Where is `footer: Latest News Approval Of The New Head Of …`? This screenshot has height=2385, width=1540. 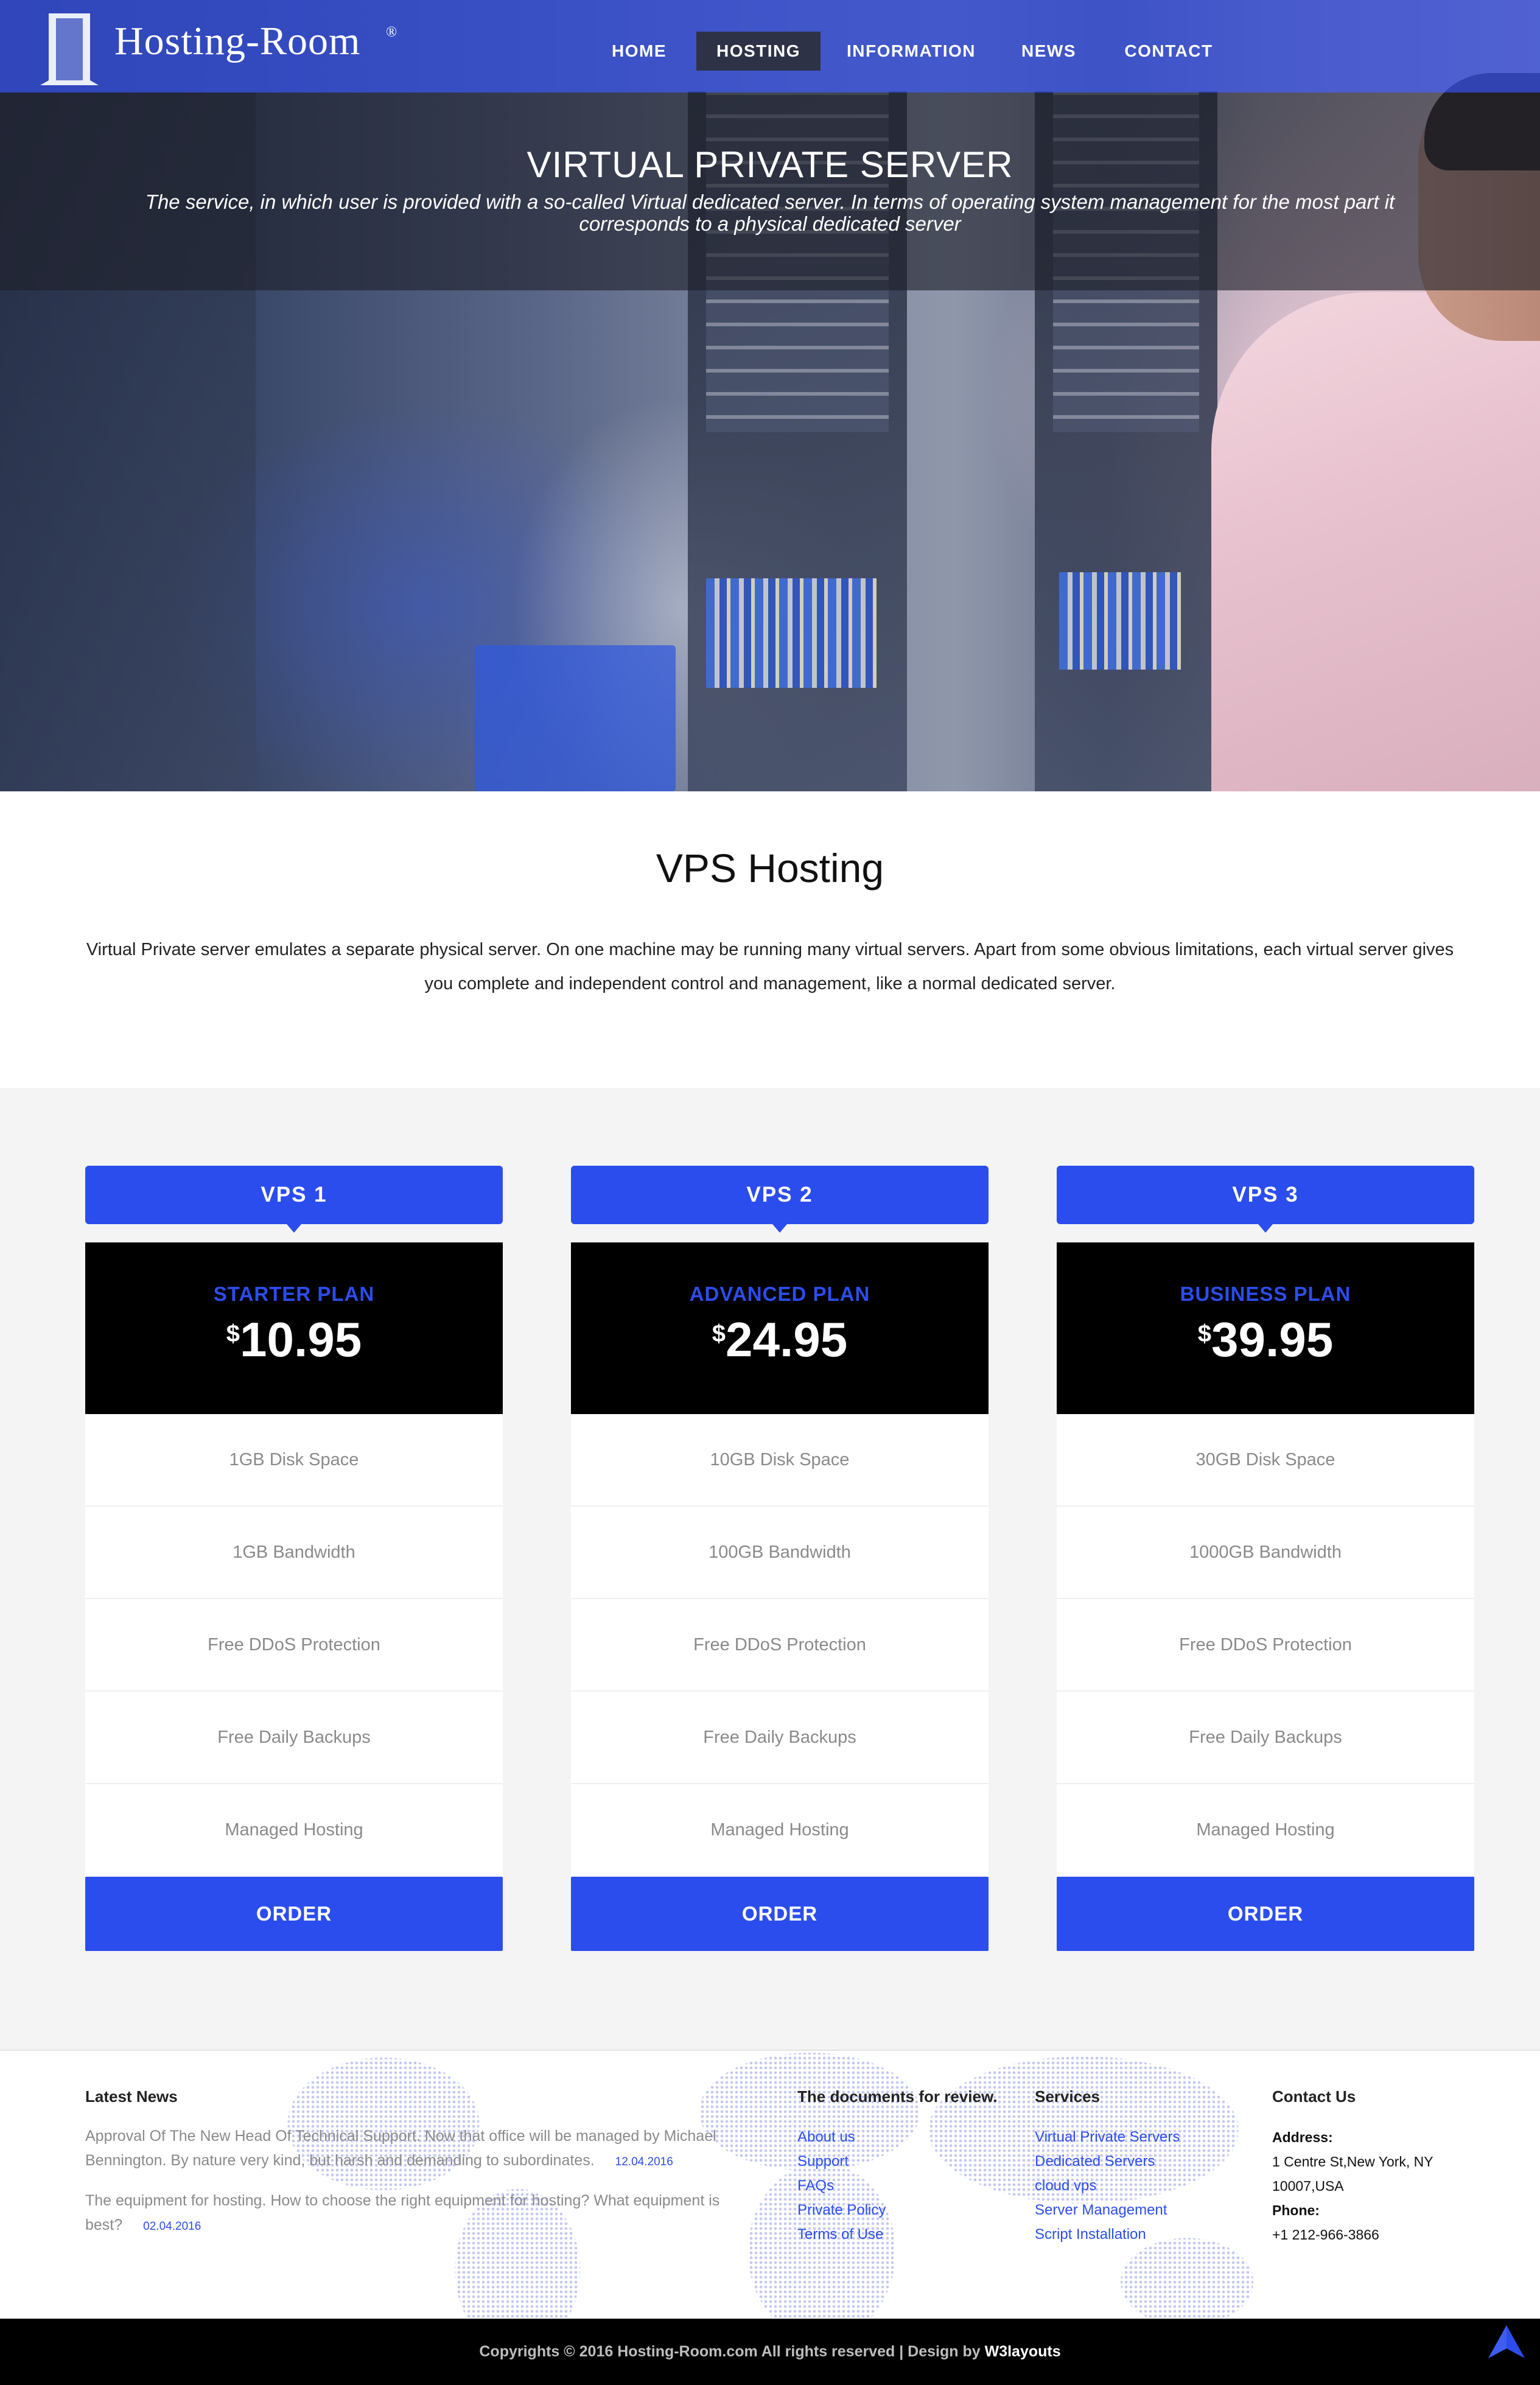 footer: Latest News Approval Of The New Head Of … is located at coordinates (770, 2184).